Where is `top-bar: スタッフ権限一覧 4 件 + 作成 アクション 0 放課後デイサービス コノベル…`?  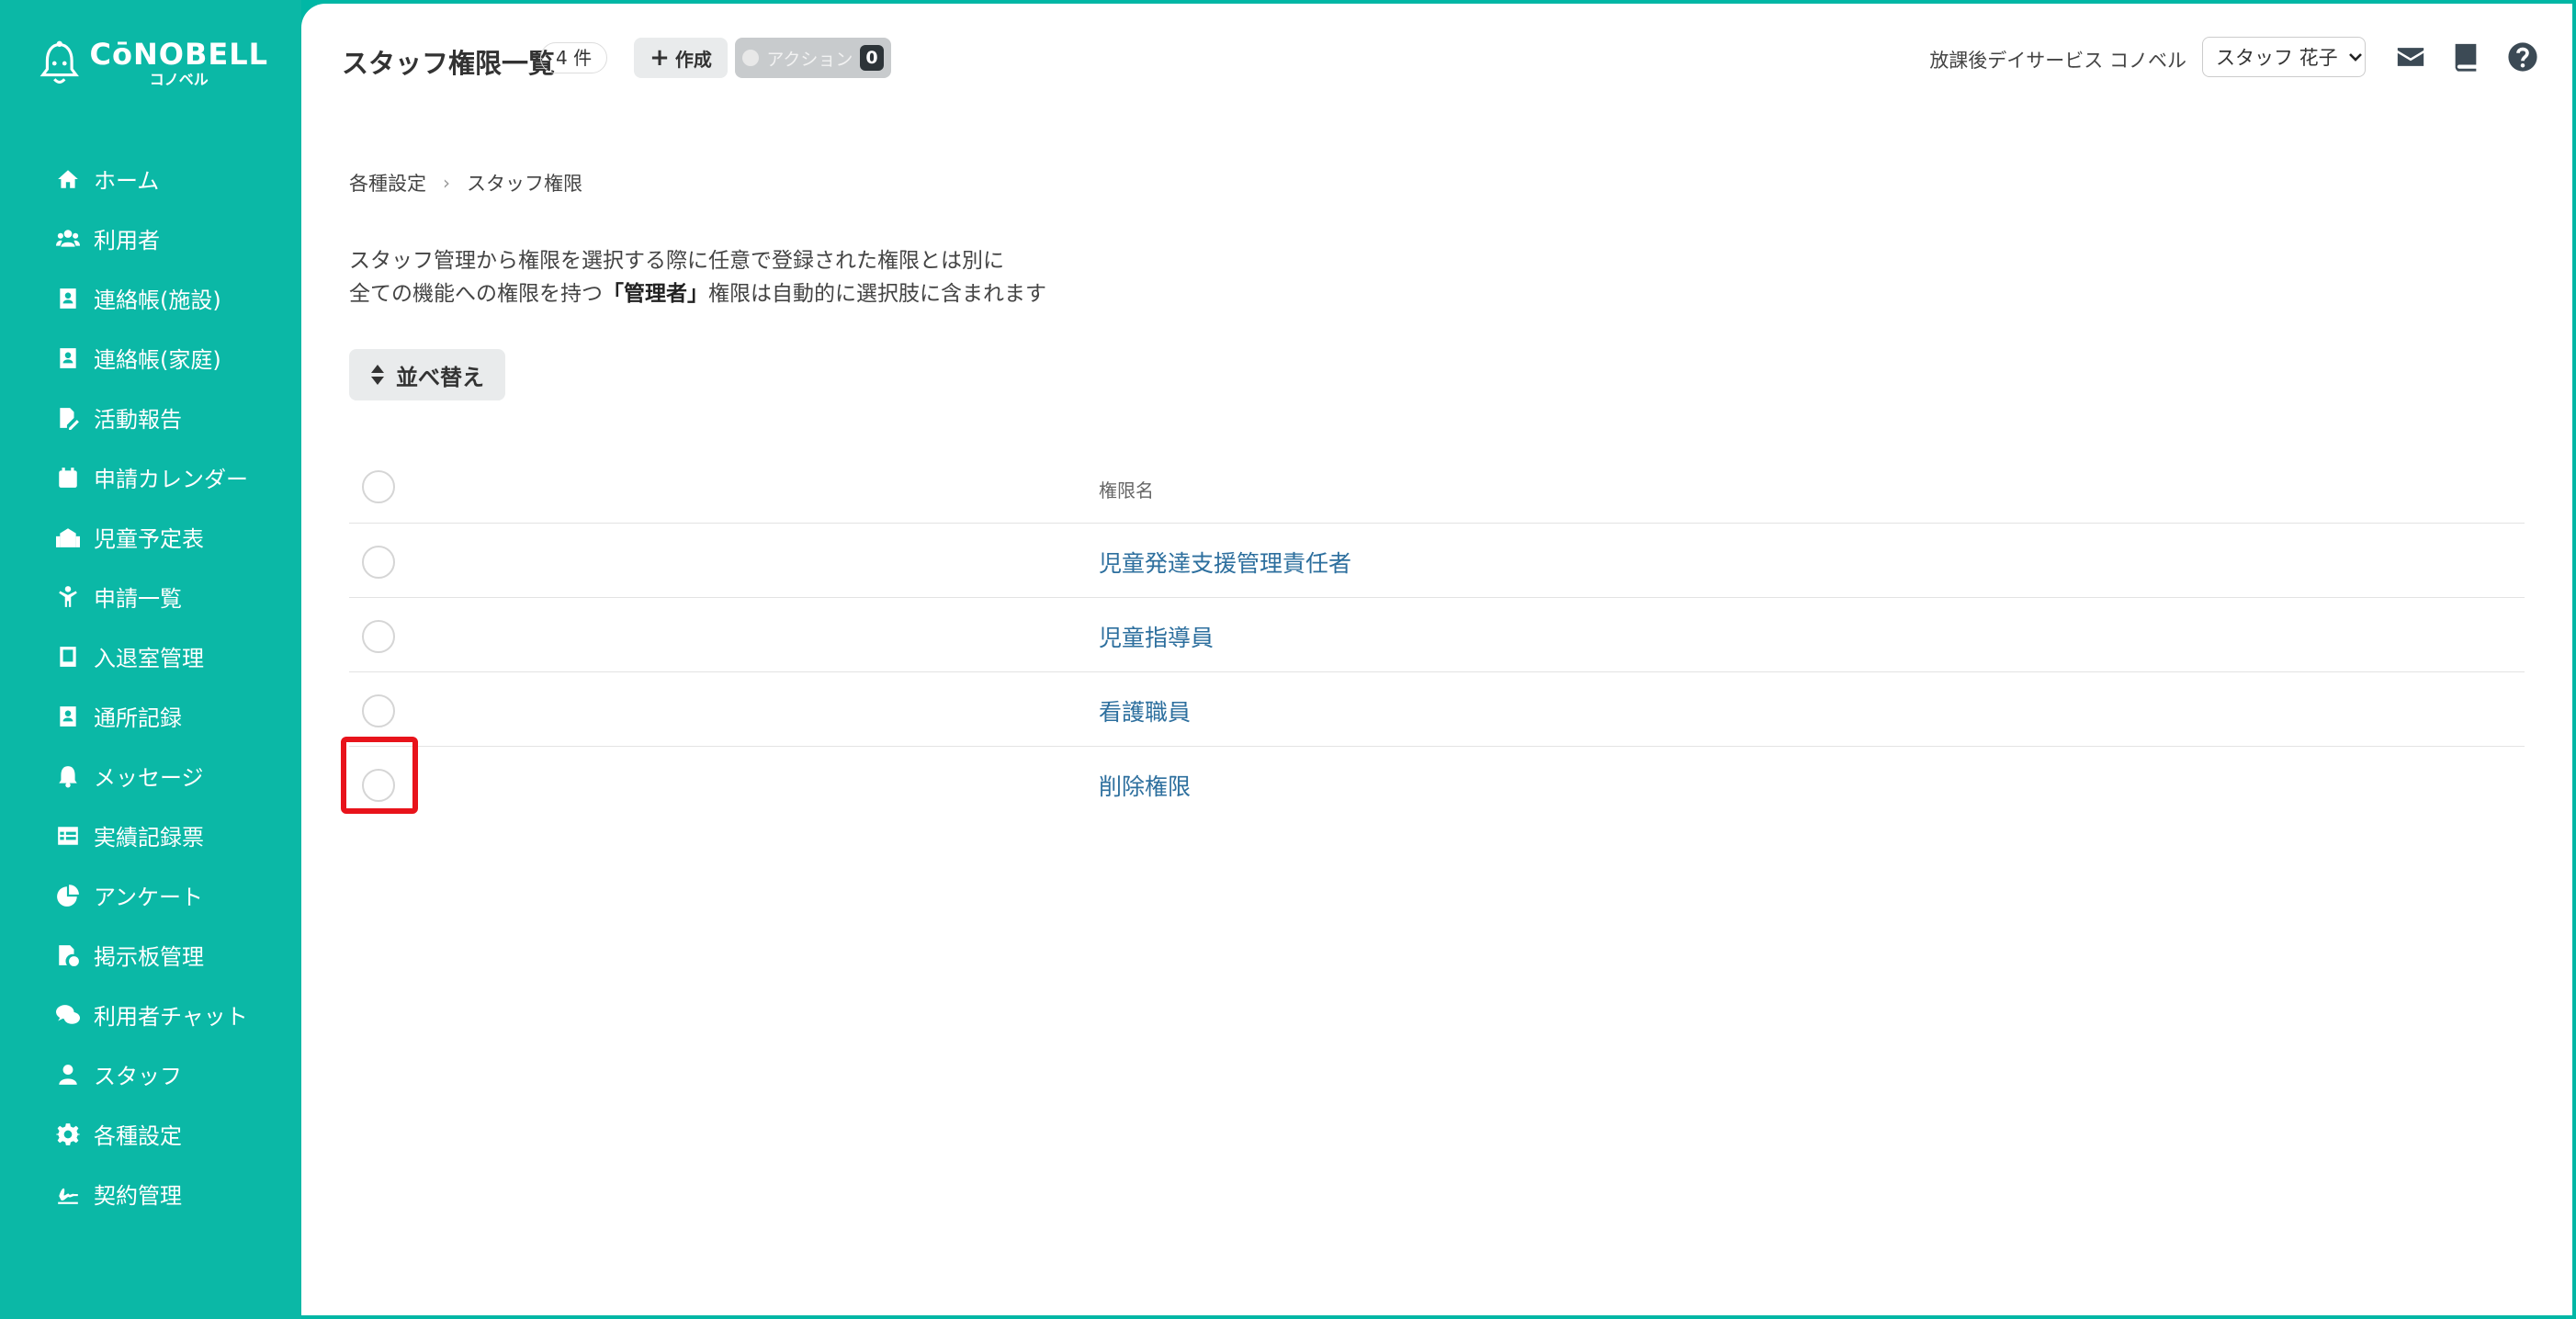
top-bar: スタッフ権限一覧 4 件 + 作成 アクション 0 放課後デイサービス コノベル… is located at coordinates (1436, 58).